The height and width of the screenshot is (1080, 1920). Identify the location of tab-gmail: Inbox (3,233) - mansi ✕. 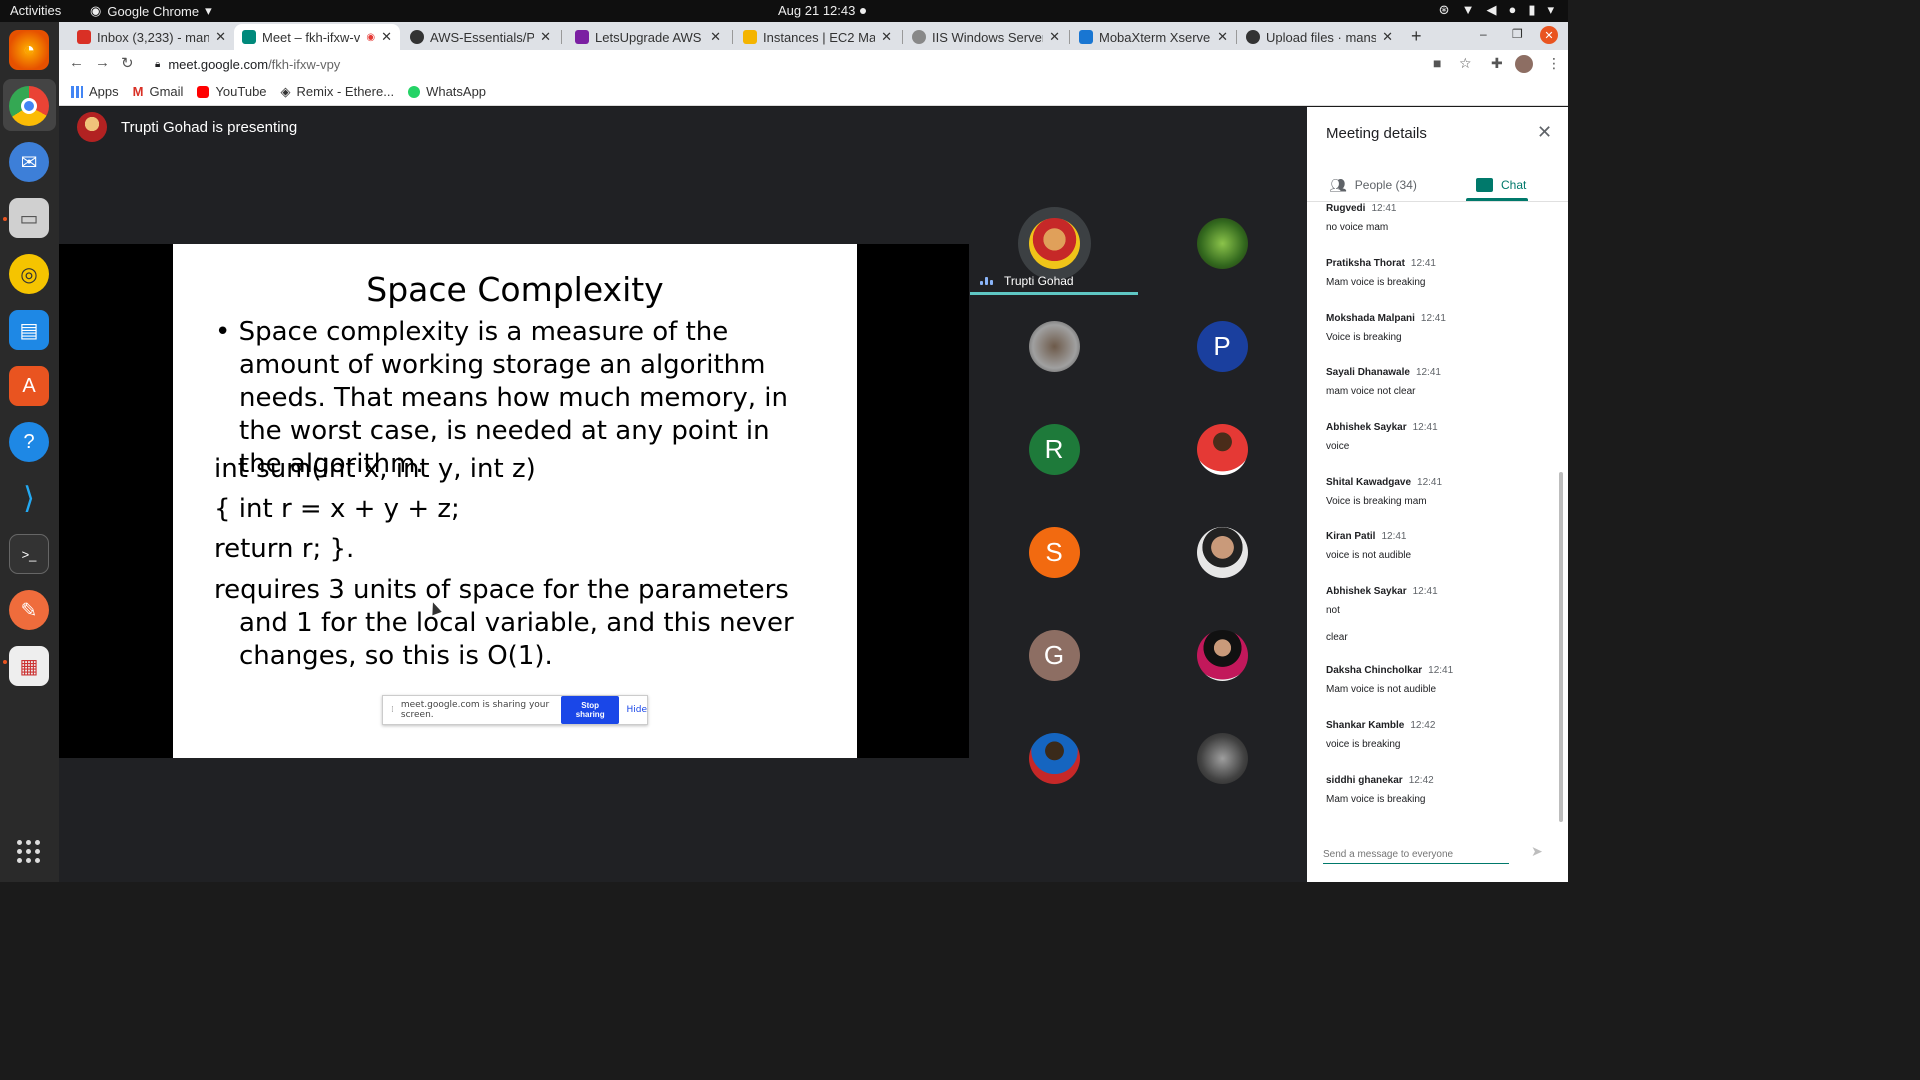
(151, 37).